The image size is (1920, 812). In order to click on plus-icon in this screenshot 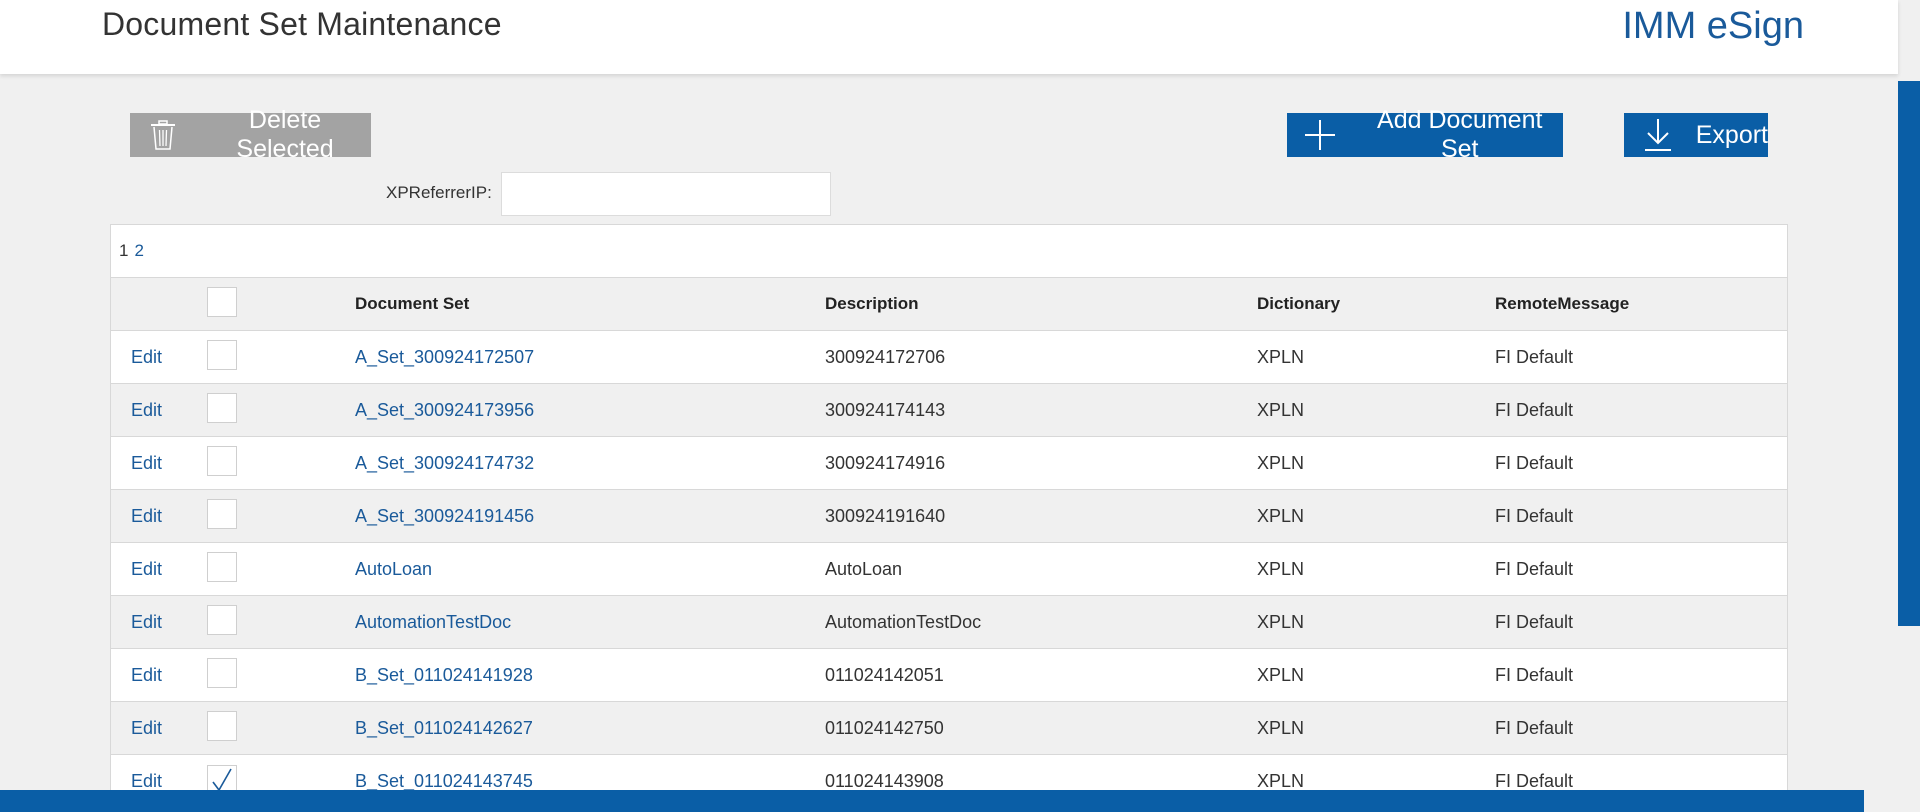, I will do `click(1319, 135)`.